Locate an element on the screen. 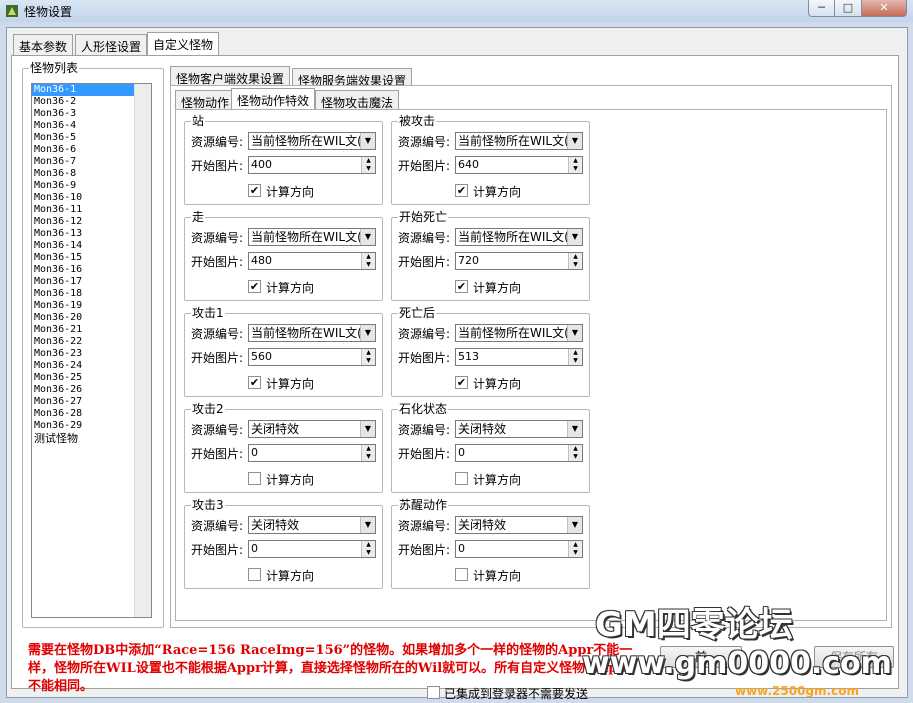  tab-basic-params: 基本参数 is located at coordinates (43, 44).